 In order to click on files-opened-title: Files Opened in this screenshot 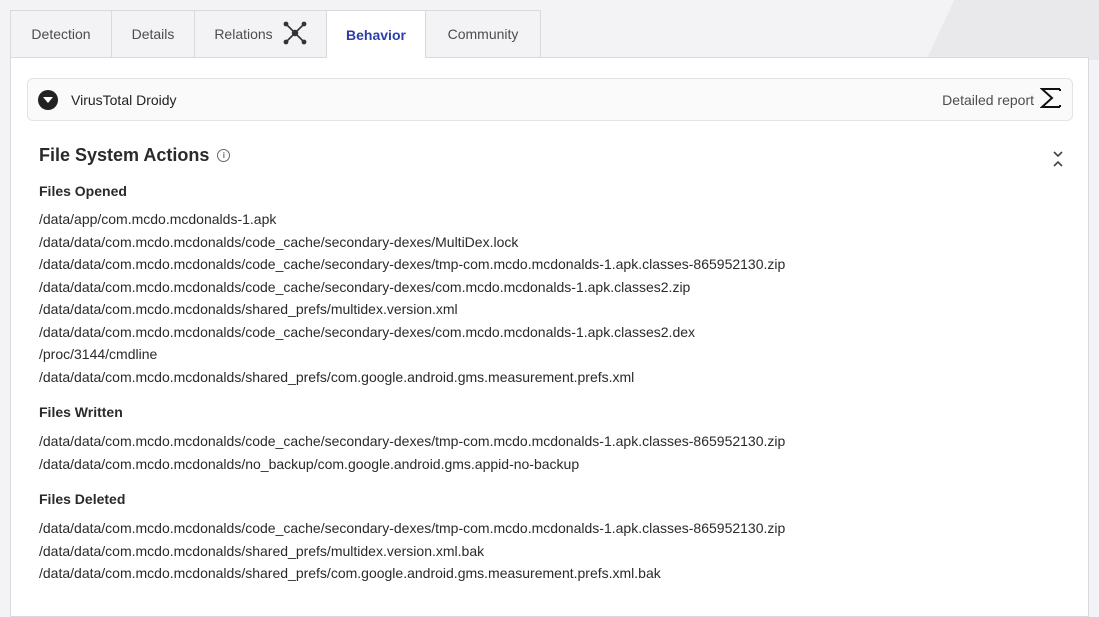, I will do `click(83, 191)`.